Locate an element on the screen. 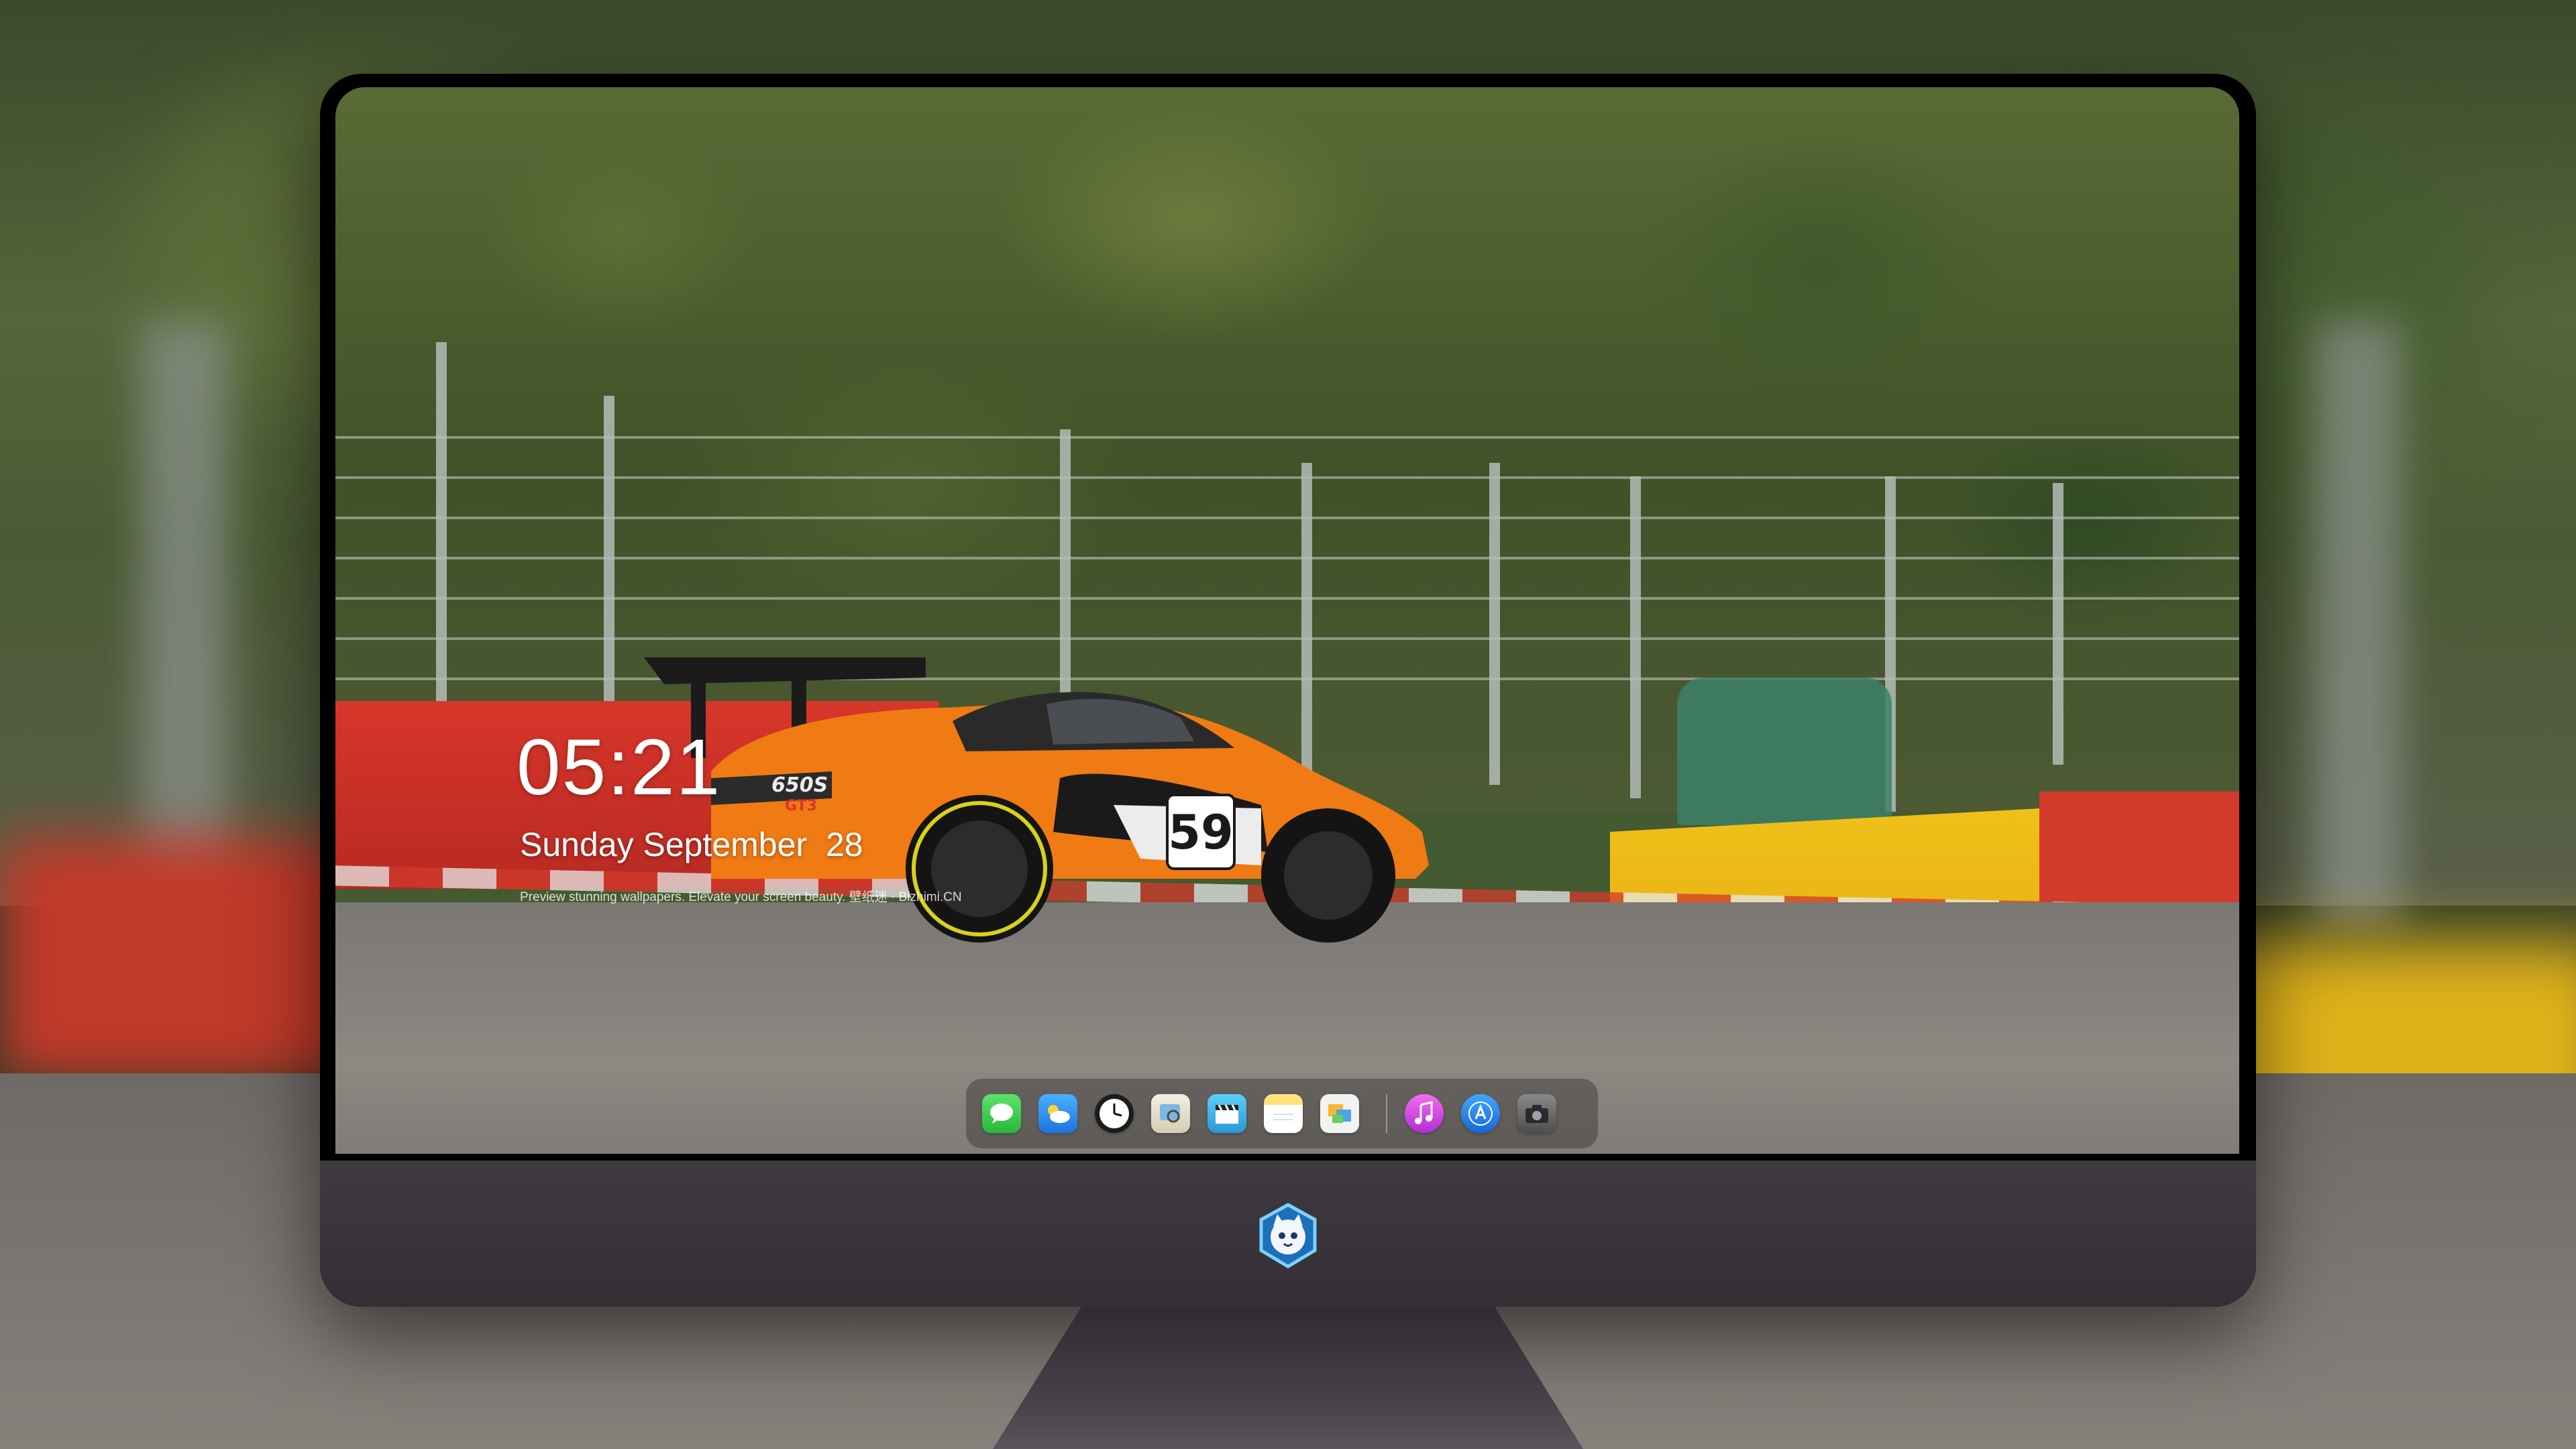  car-model-badge: 650S is located at coordinates (799, 785).